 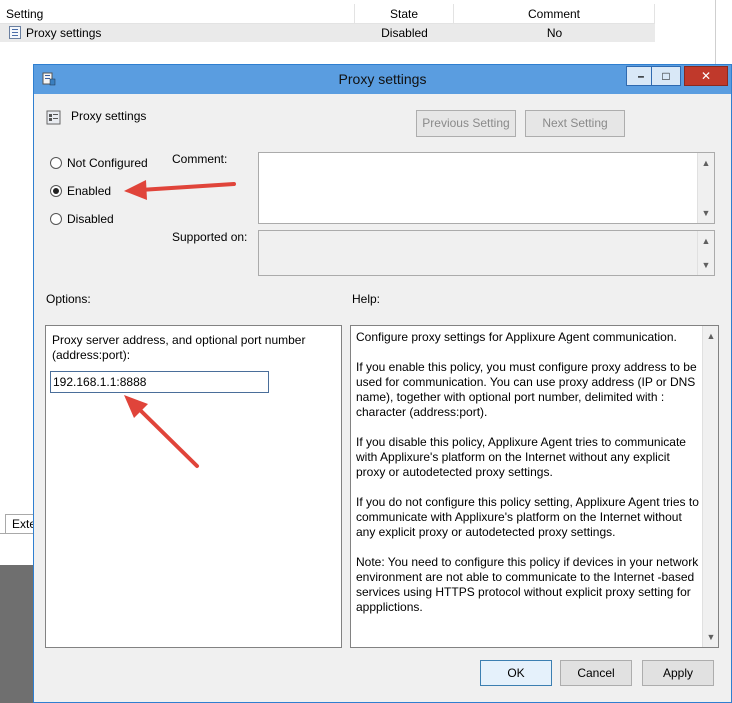 What do you see at coordinates (159, 382) in the screenshot?
I see `proxy-address-input` at bounding box center [159, 382].